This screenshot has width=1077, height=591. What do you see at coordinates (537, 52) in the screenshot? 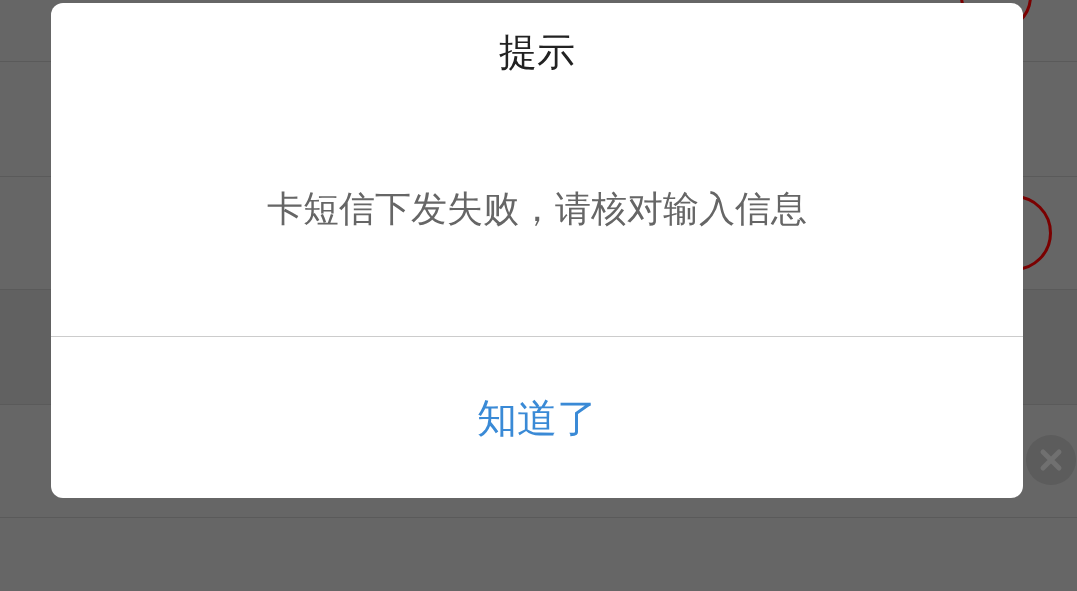
I see `dialog-title: 提示` at bounding box center [537, 52].